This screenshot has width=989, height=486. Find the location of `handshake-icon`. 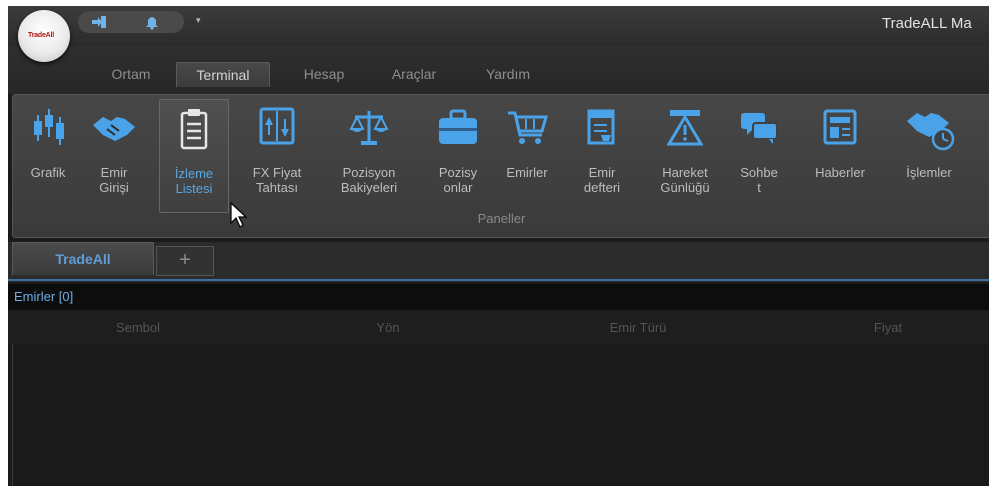

handshake-icon is located at coordinates (114, 129).